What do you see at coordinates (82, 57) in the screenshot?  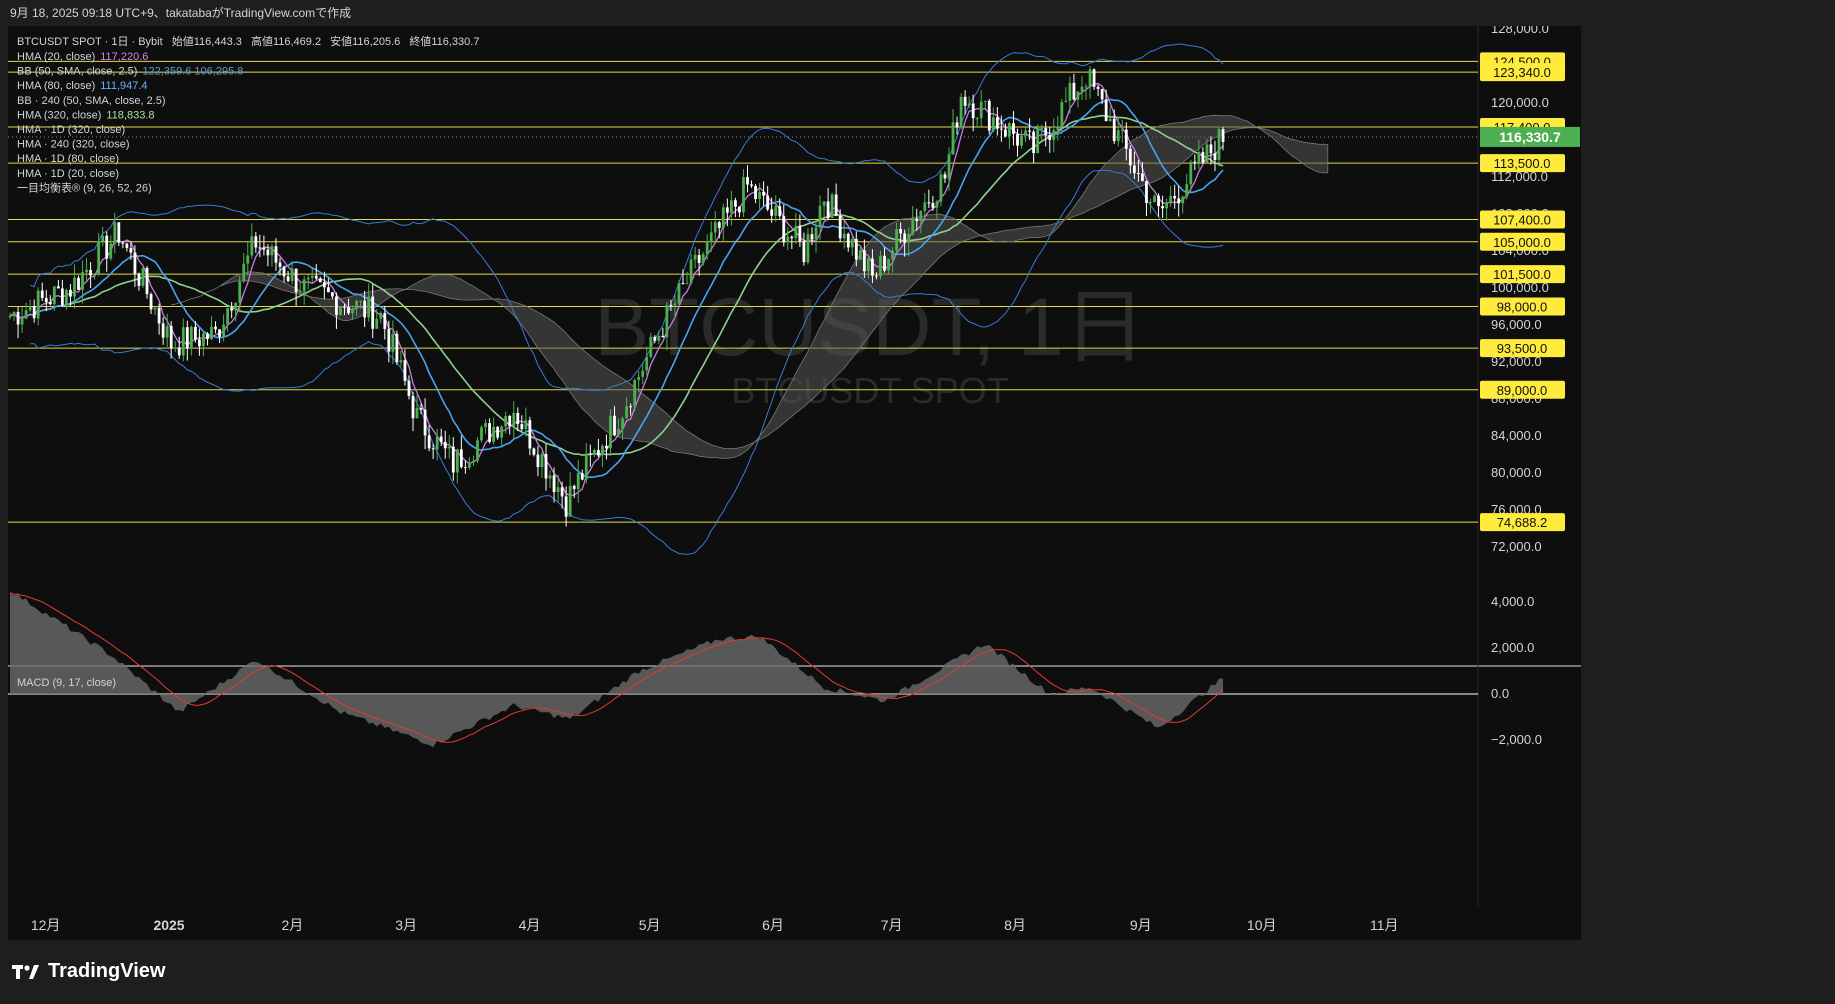 I see `legend-indicator: HMA (20, close) 117,220.6` at bounding box center [82, 57].